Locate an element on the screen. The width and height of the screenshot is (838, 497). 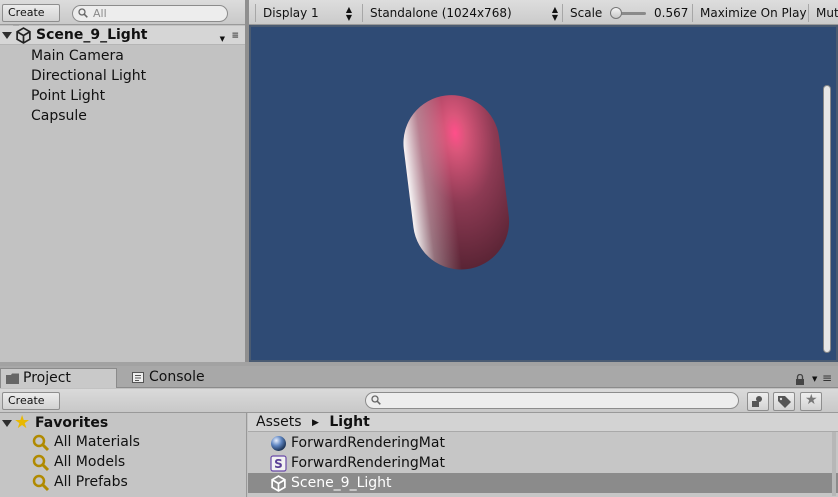
scale-value: 0.567 is located at coordinates (671, 13).